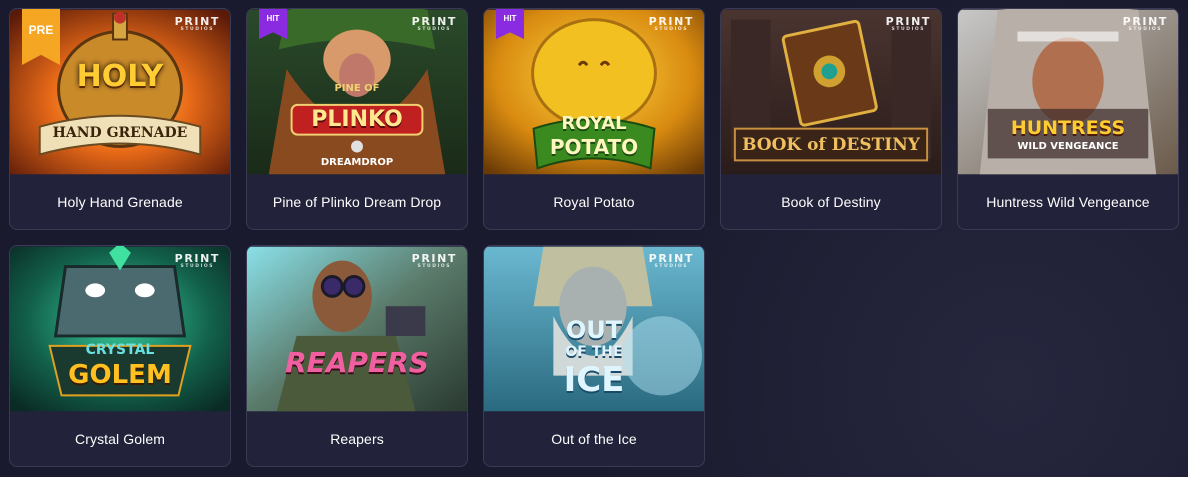  I want to click on game-logo-line3: ICE, so click(594, 380).